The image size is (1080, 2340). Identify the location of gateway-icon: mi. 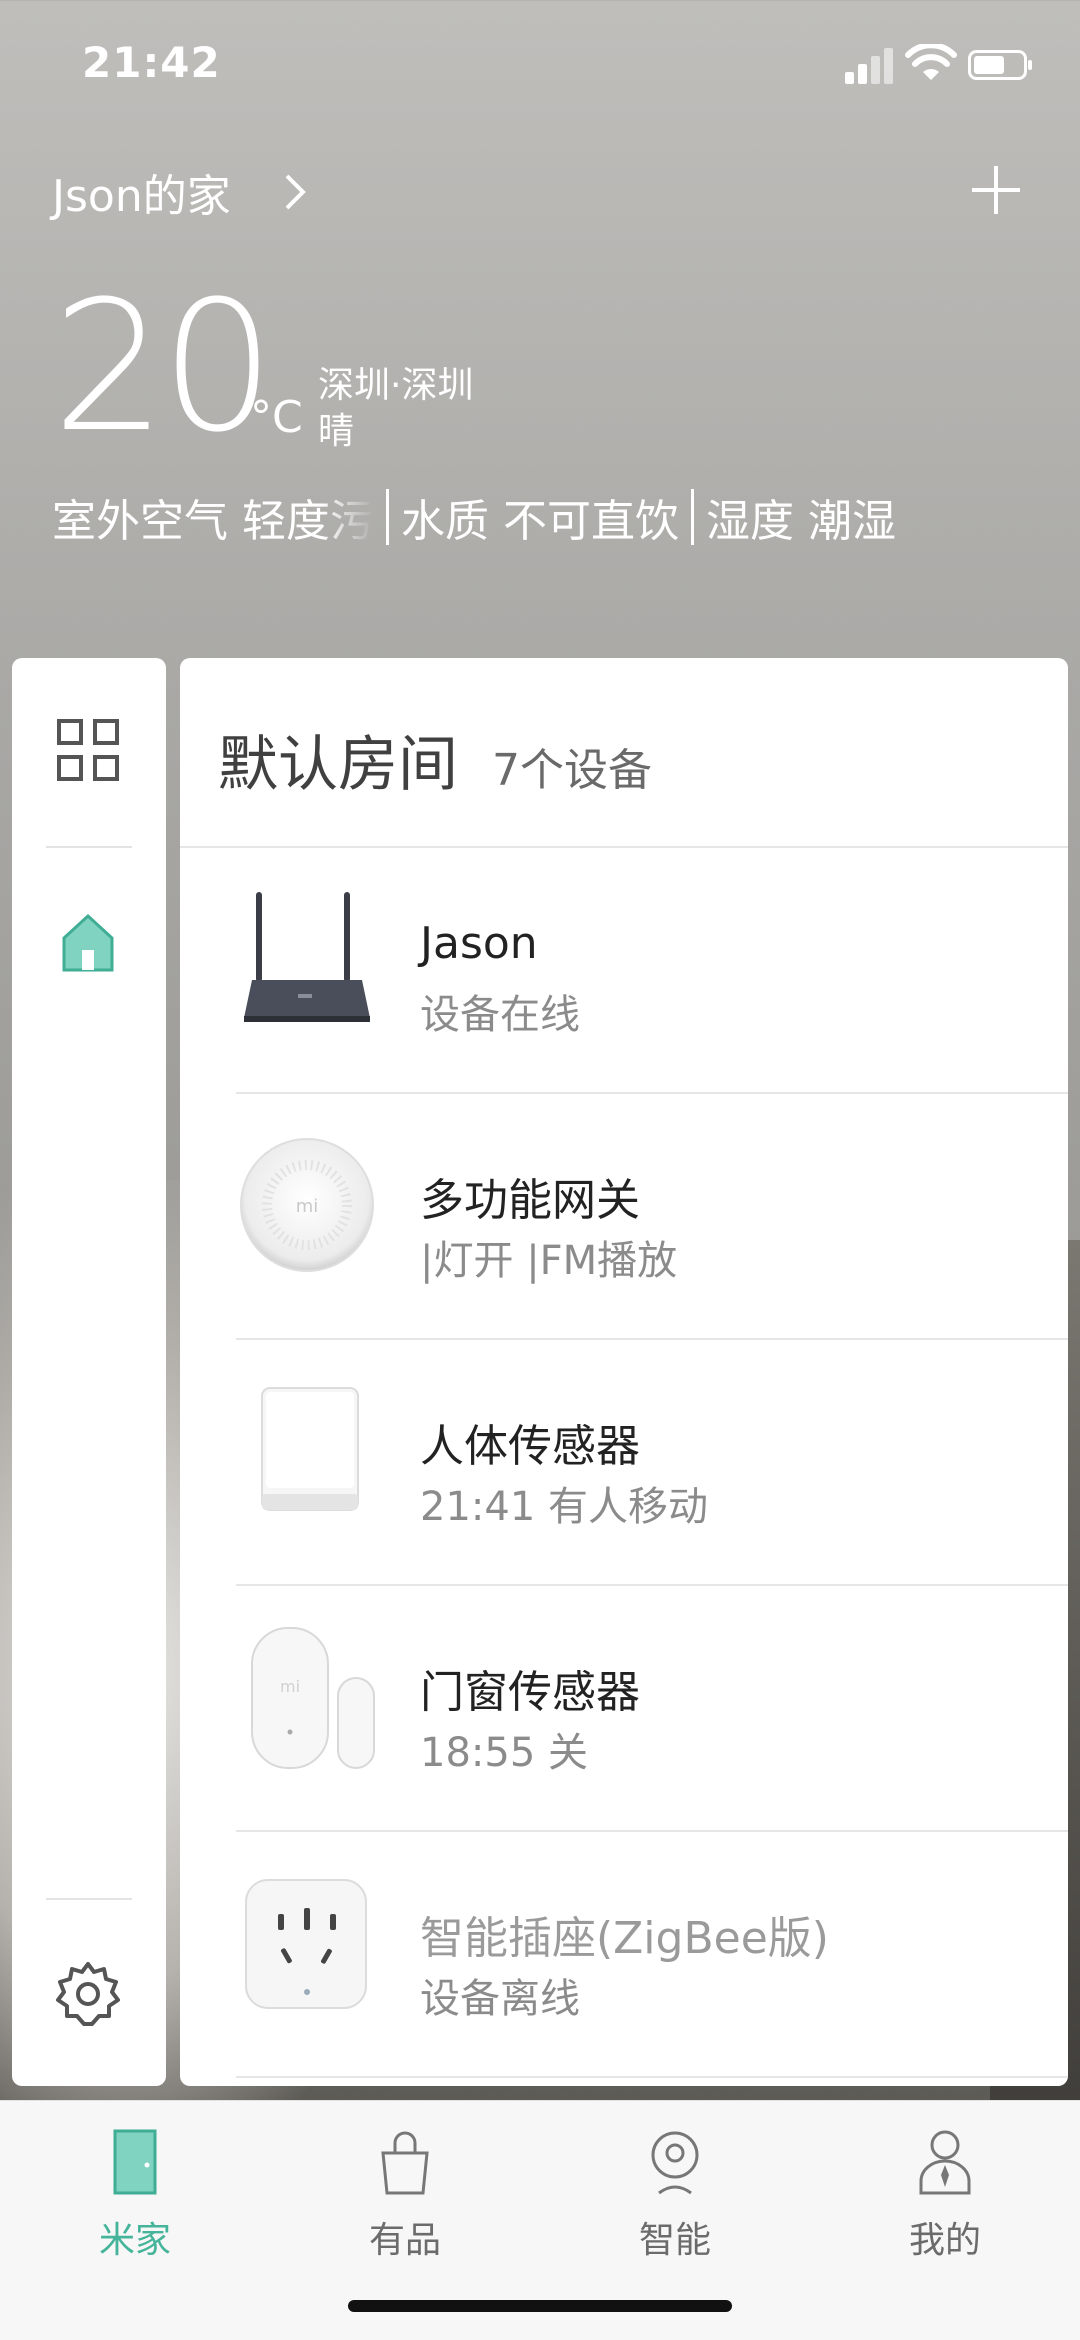
(307, 1205).